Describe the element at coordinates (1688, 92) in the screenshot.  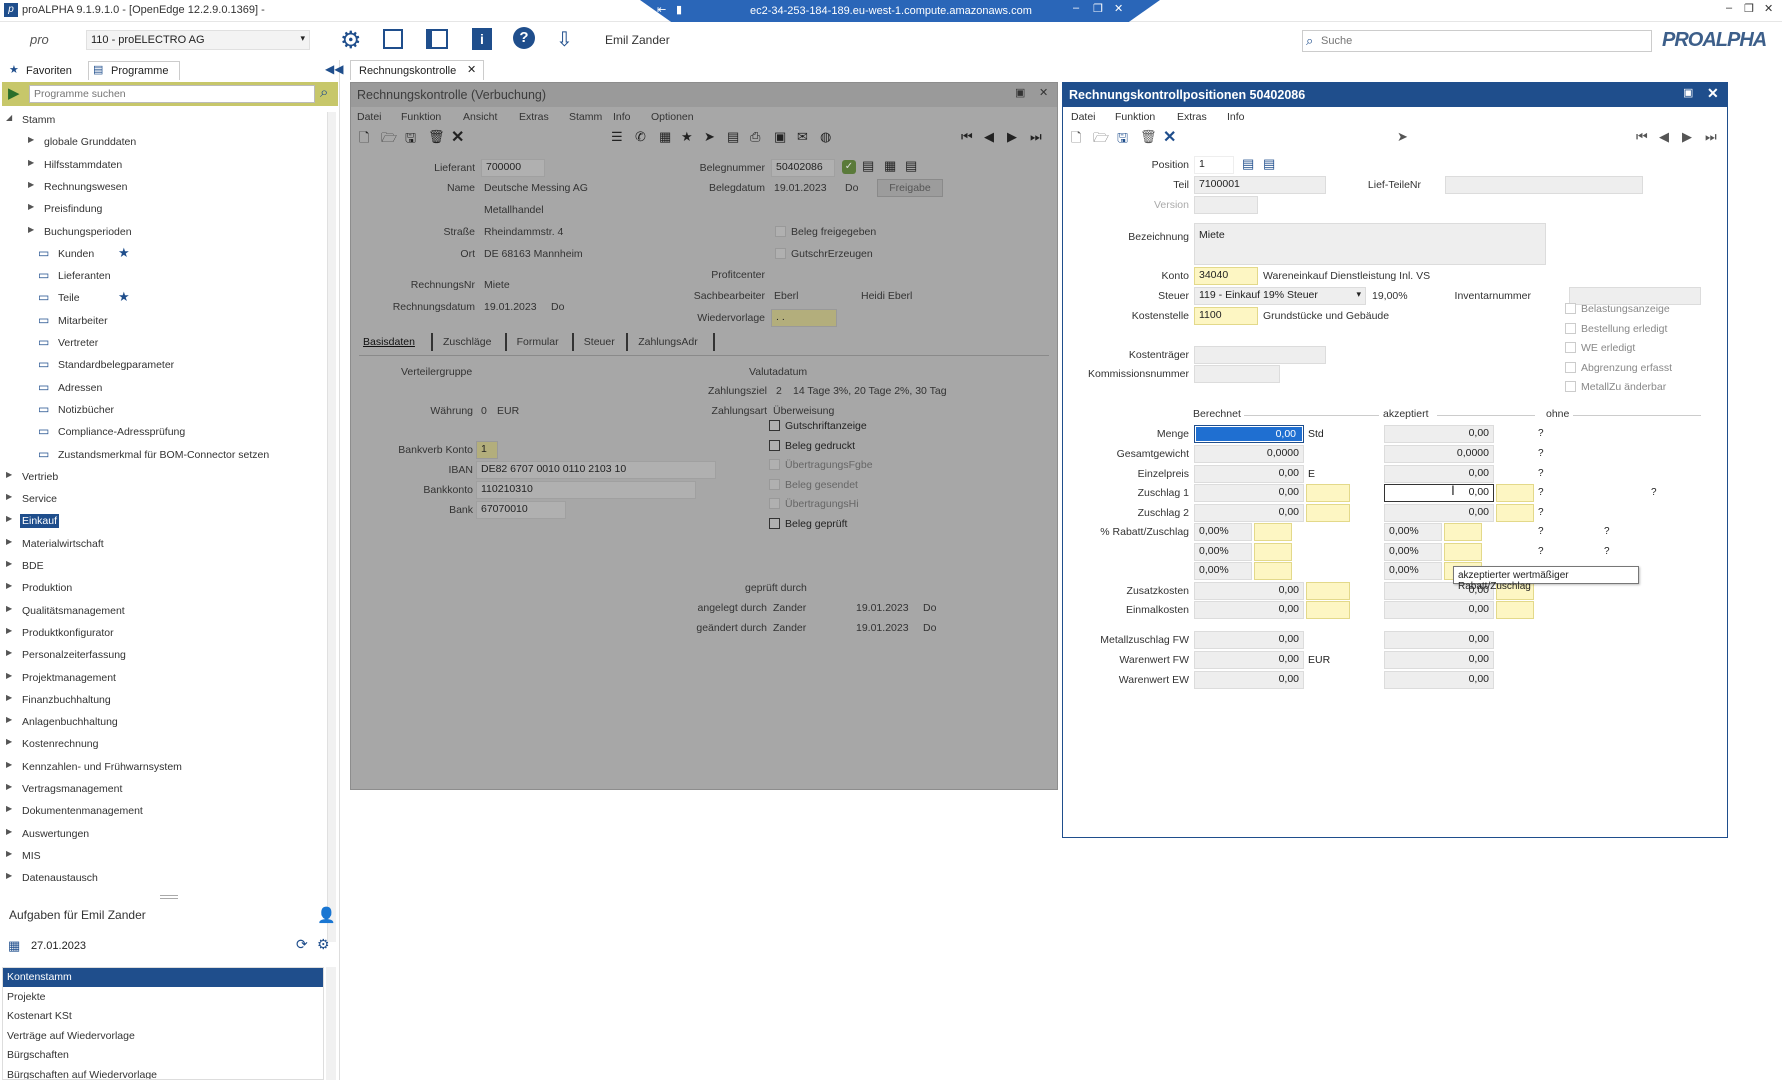
I see `maximize-icon: ▣` at that location.